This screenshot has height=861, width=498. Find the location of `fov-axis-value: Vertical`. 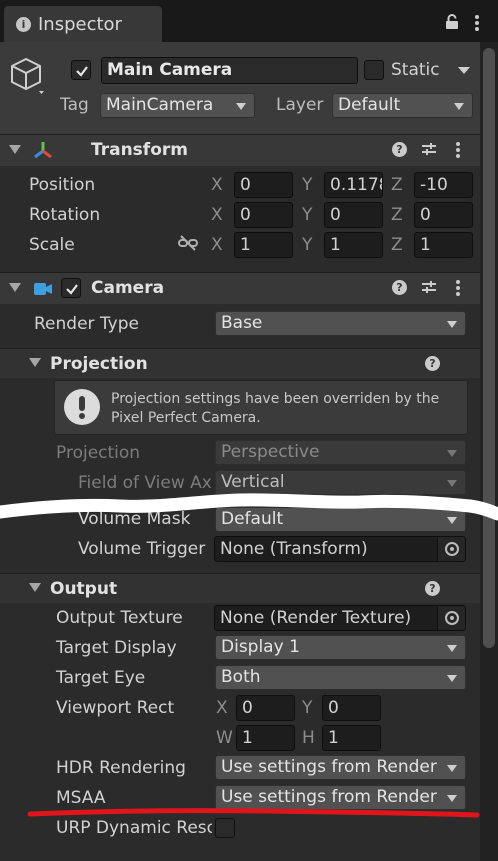

fov-axis-value: Vertical is located at coordinates (253, 482).